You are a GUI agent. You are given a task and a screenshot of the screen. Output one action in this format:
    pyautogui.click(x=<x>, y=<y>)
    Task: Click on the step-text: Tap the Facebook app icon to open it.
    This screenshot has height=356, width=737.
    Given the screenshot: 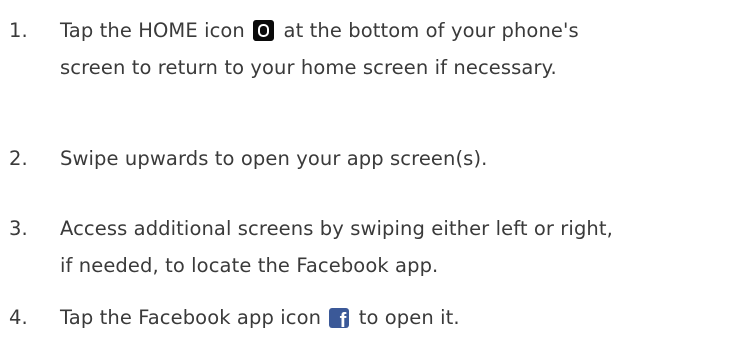 What is the action you would take?
    pyautogui.click(x=398, y=317)
    